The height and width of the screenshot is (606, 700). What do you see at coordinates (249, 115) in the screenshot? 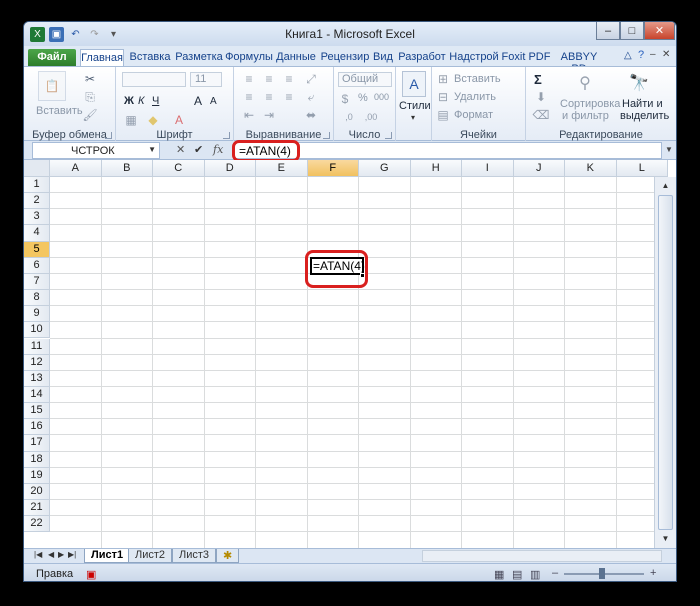
I see `decrease-indent-icon: ⇤` at bounding box center [249, 115].